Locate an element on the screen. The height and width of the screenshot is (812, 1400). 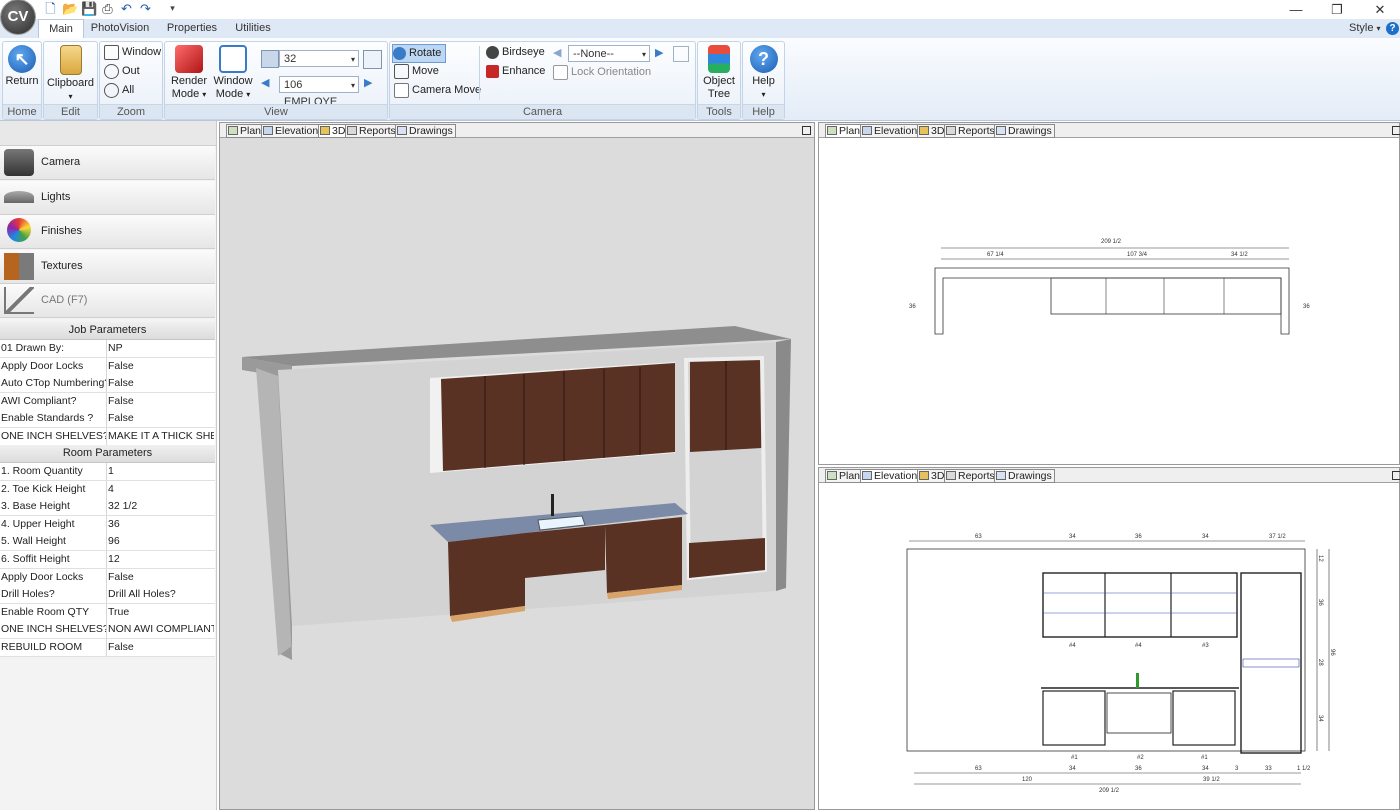
prev-camera-icon: ◀ is located at coordinates (557, 52).